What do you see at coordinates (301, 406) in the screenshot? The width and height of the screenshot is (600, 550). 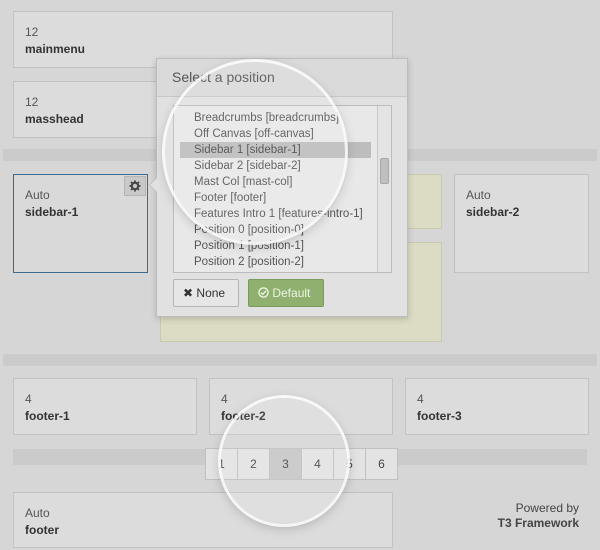 I see `block-footer-2: 4 footer-2` at bounding box center [301, 406].